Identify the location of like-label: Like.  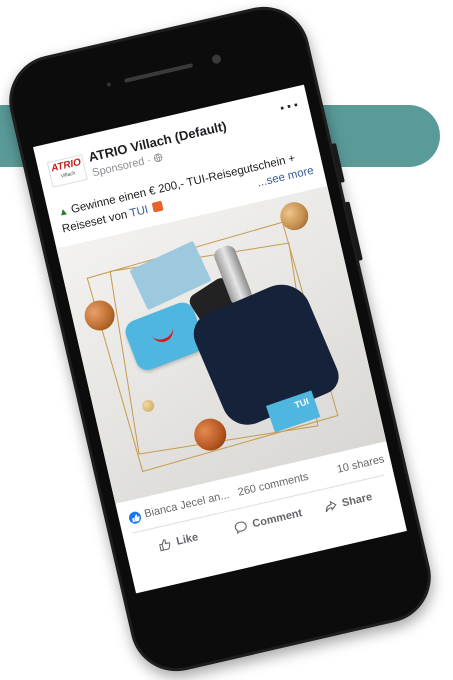
(187, 539).